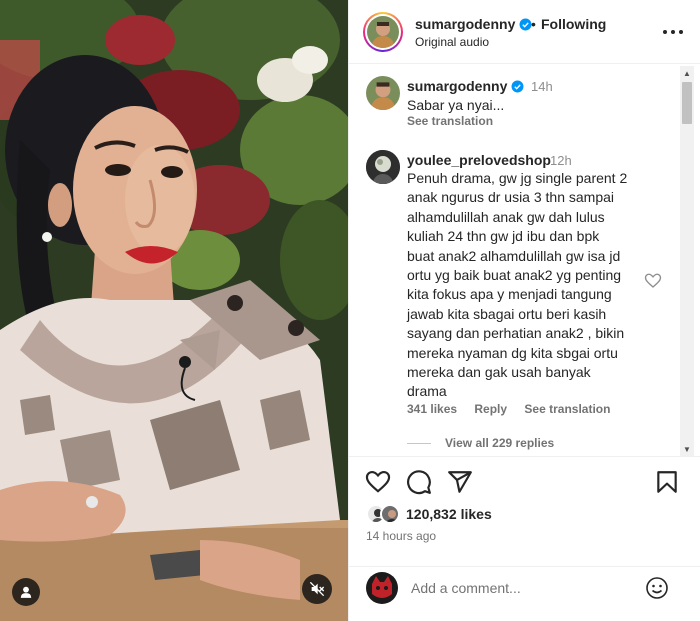 This screenshot has height=621, width=700. I want to click on comment-actions: 341 likes Reply See translation, so click(515, 409).